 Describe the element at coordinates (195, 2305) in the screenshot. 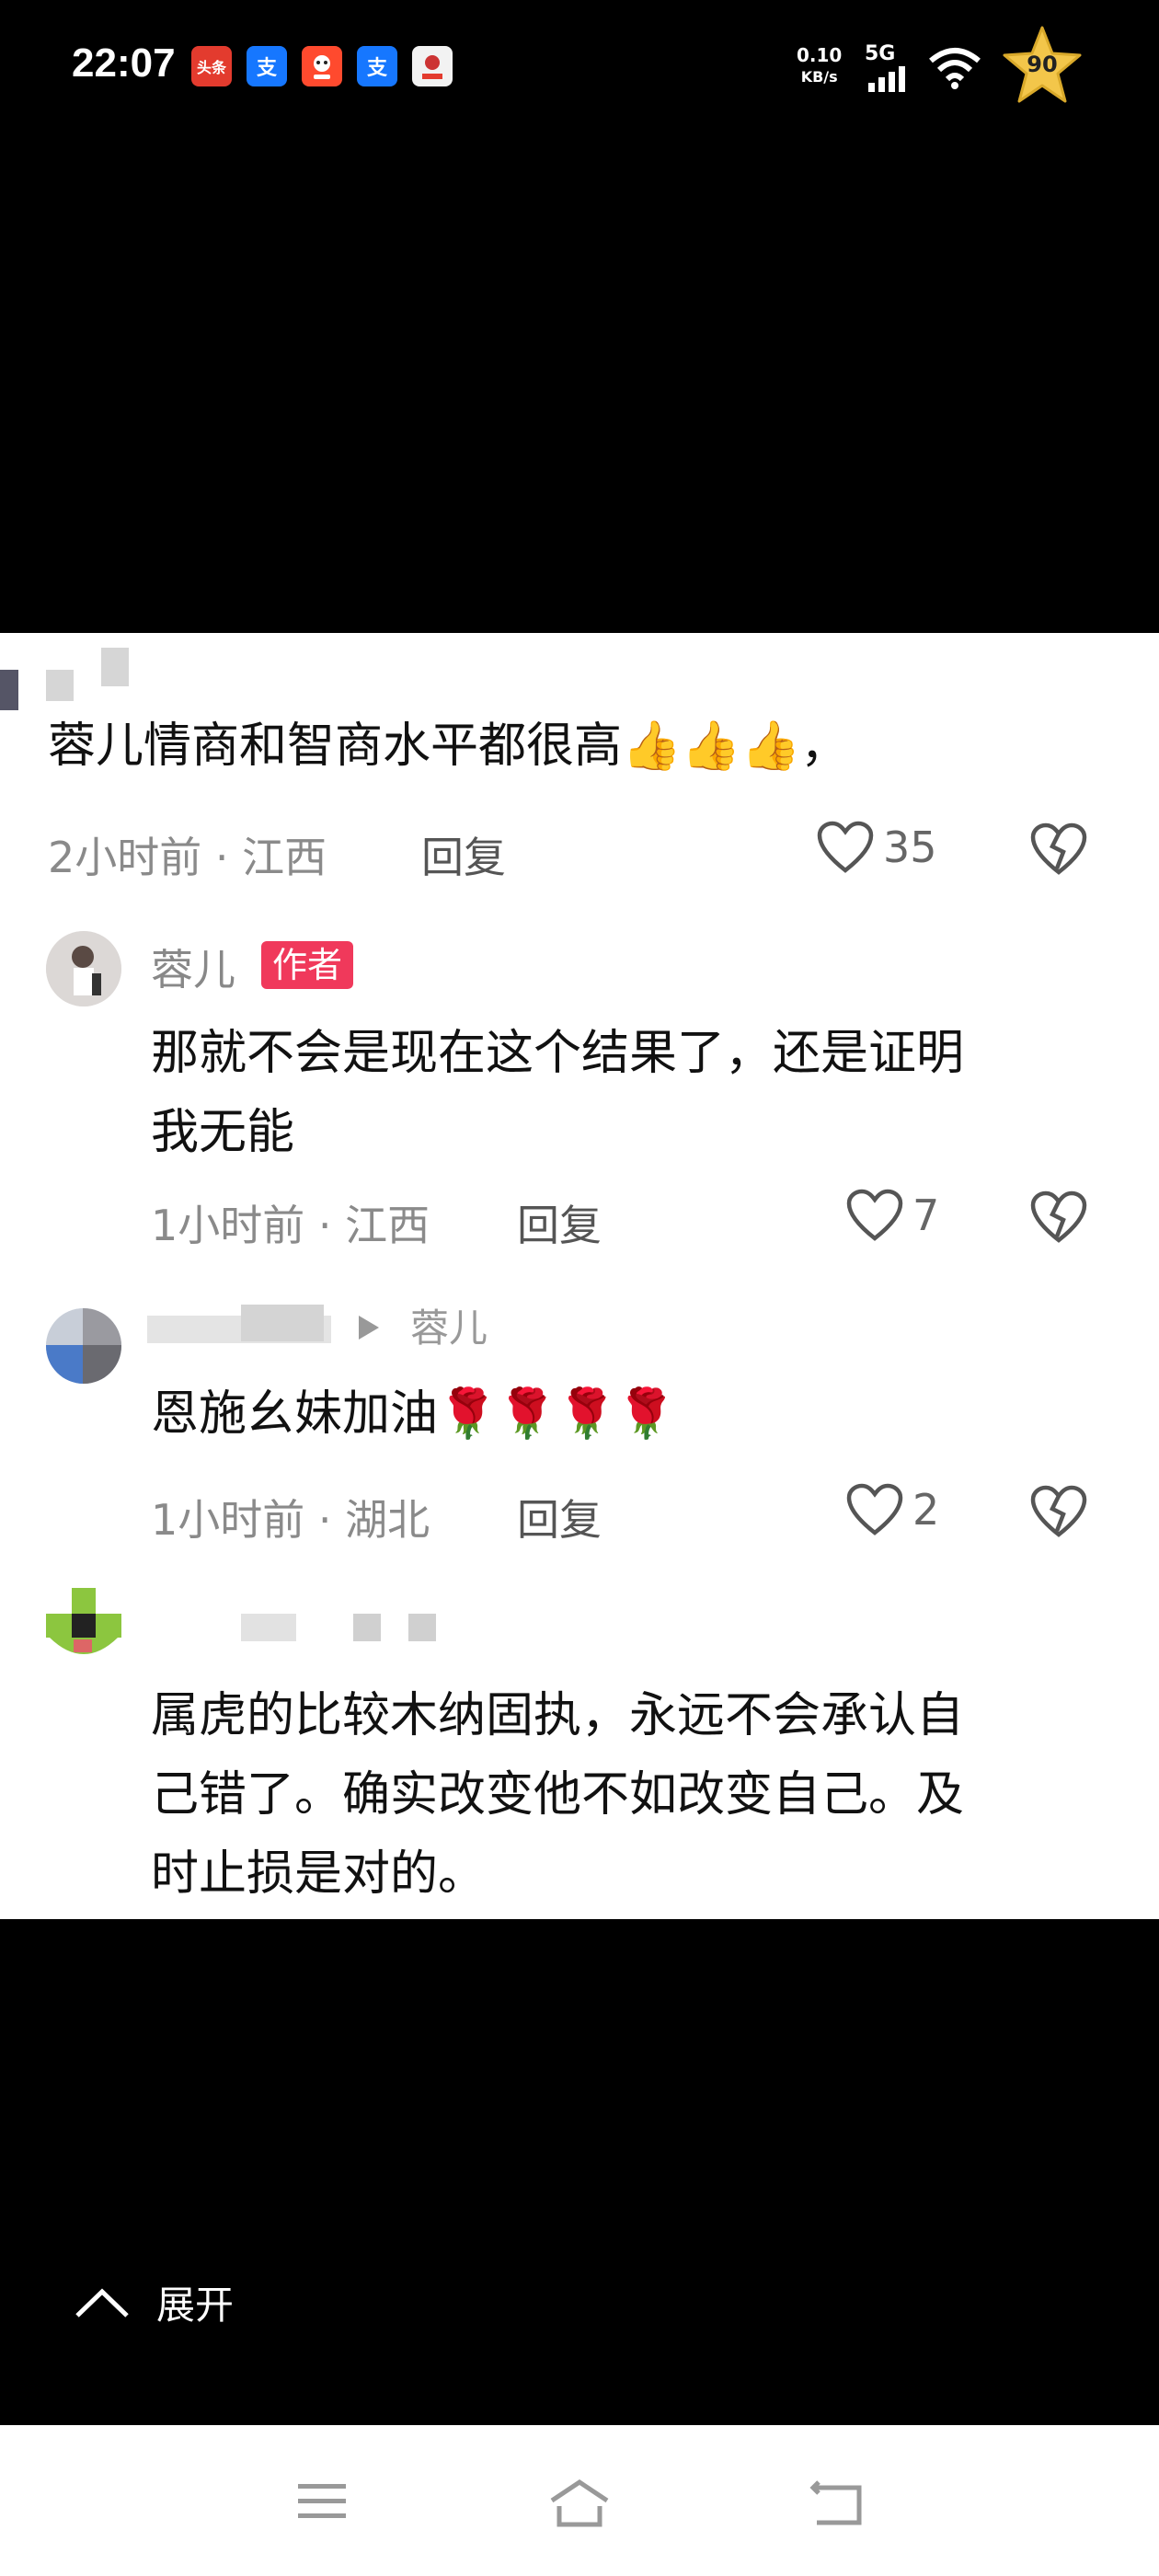

I see `expand-label: 展开` at that location.